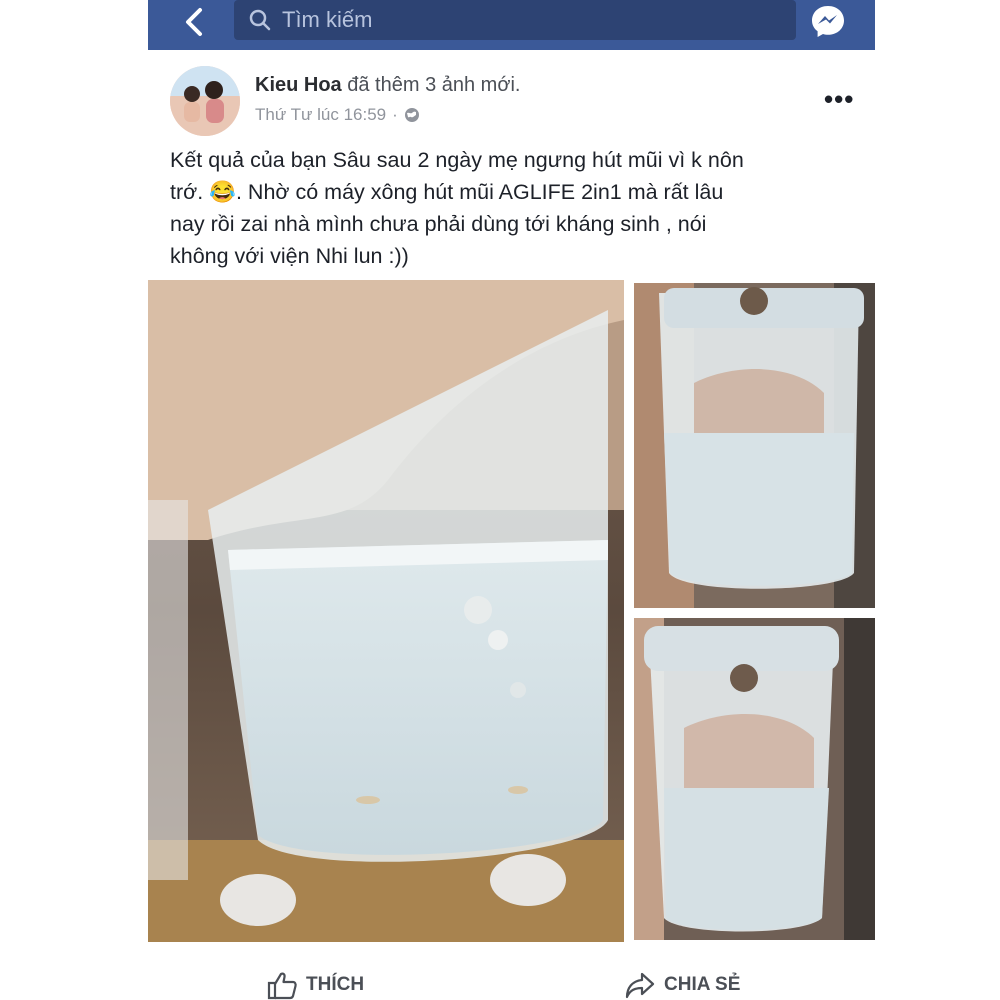  Describe the element at coordinates (187, 192) in the screenshot. I see `post-text-fragment: trớ.` at that location.